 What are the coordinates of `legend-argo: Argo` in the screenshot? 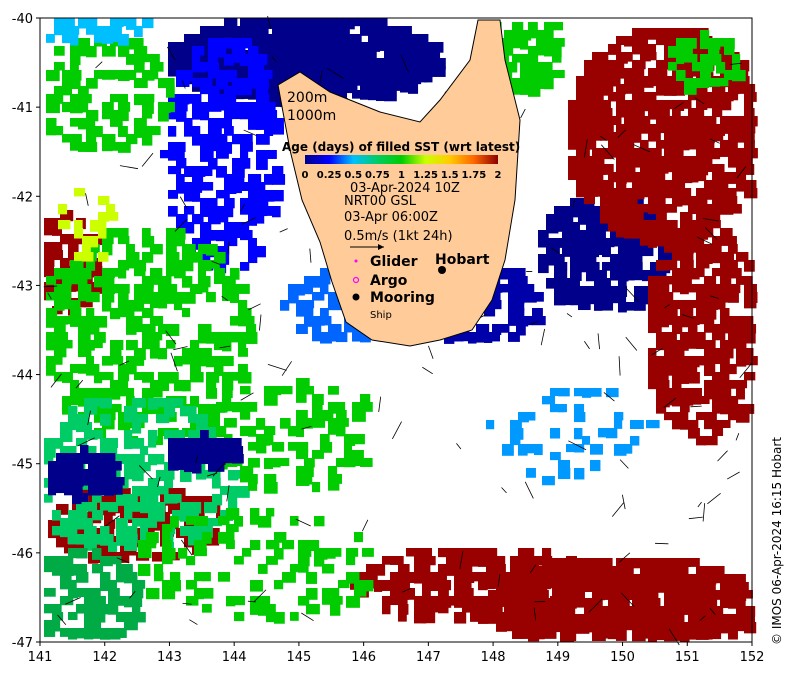 It's located at (389, 281).